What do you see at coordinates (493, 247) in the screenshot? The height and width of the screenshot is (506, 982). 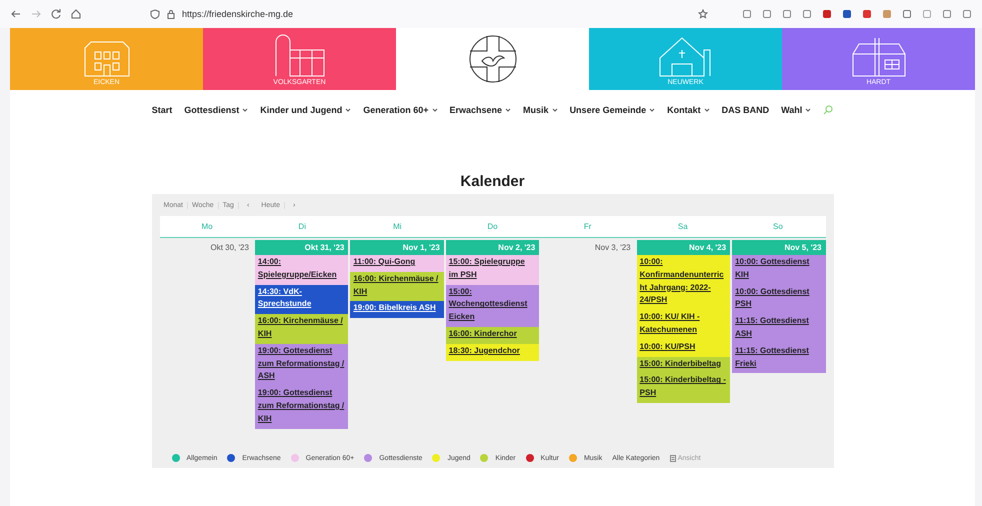 I see `date-label: Nov 2, '23` at bounding box center [493, 247].